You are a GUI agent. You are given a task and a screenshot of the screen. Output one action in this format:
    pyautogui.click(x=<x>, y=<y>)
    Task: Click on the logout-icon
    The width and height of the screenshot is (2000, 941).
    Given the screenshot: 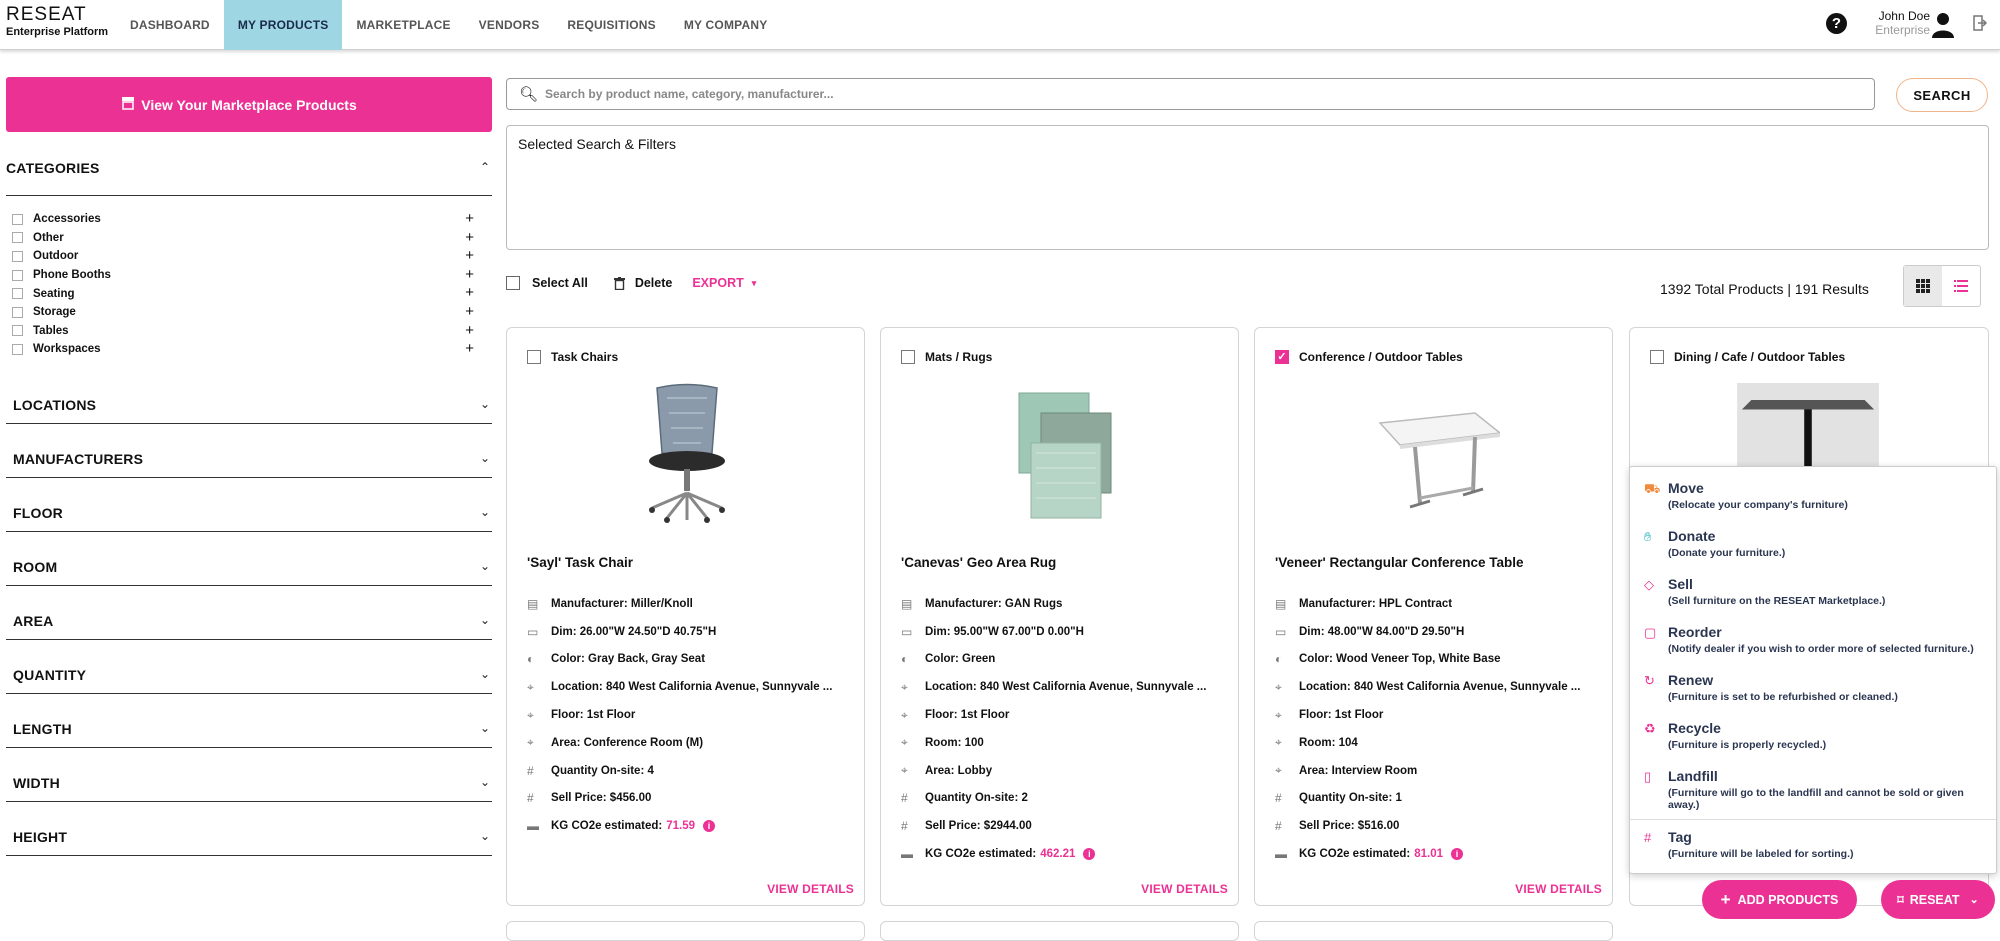 What is the action you would take?
    pyautogui.click(x=1980, y=23)
    